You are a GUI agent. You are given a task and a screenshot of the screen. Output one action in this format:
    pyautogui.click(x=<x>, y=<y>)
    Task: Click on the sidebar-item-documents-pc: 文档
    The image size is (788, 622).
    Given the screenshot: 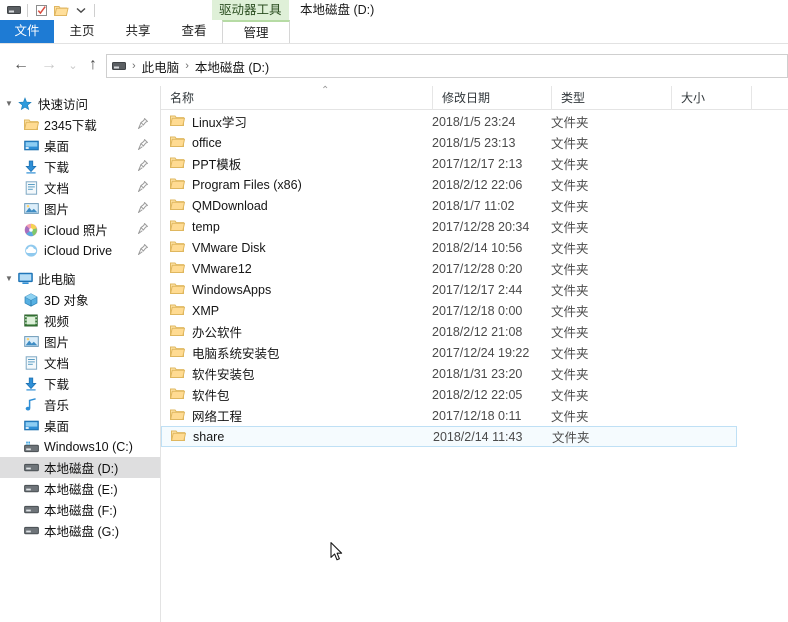 What is the action you would take?
    pyautogui.click(x=80, y=362)
    